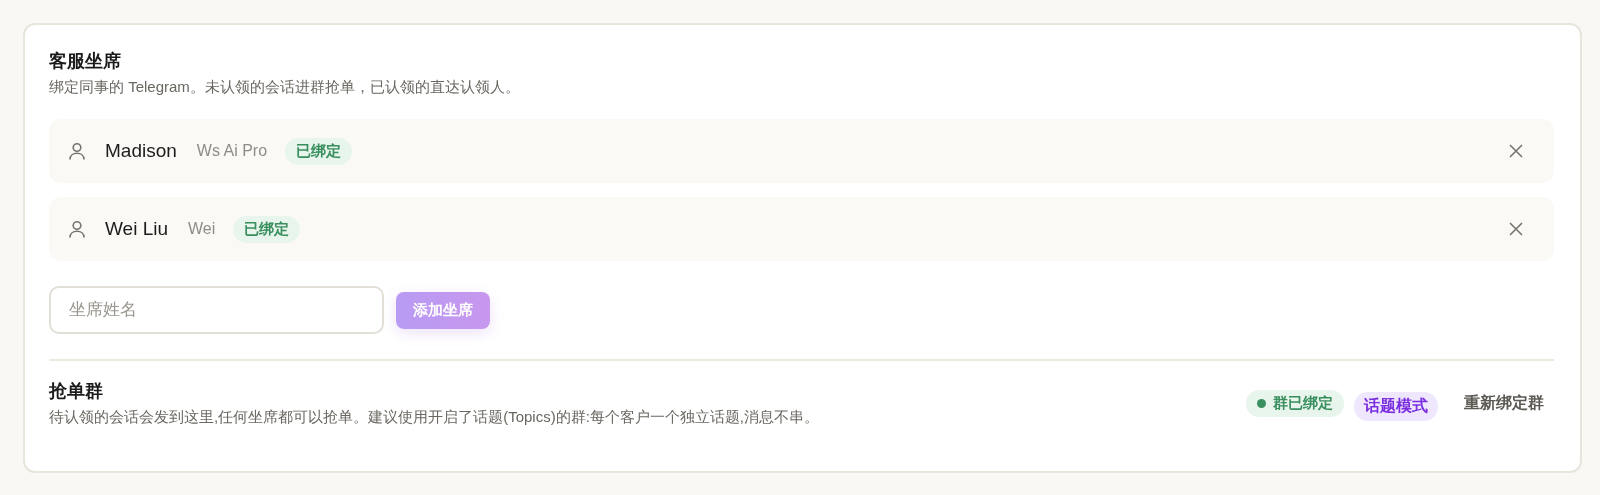  What do you see at coordinates (136, 229) in the screenshot?
I see `agent-name: Wei Liu` at bounding box center [136, 229].